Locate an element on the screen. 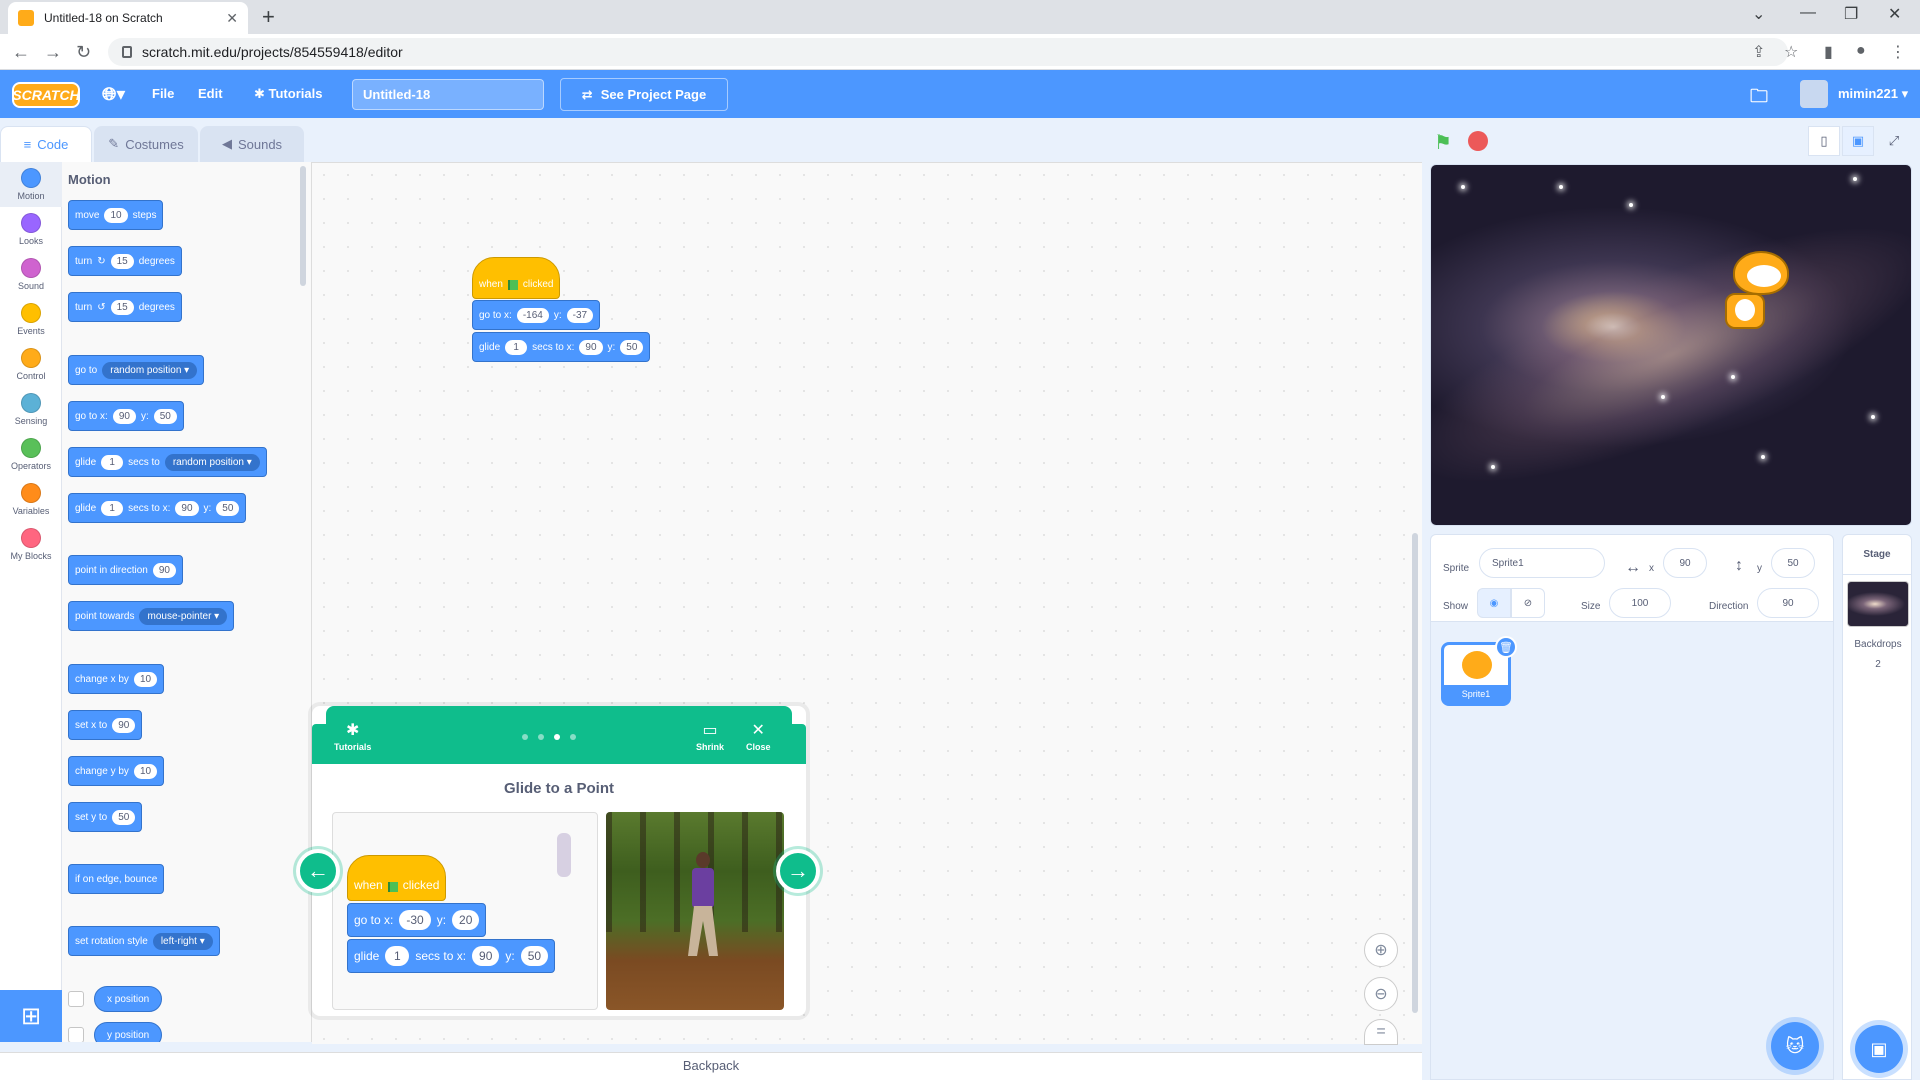 This screenshot has height=1080, width=1920. steps-input: 10 is located at coordinates (116, 215).